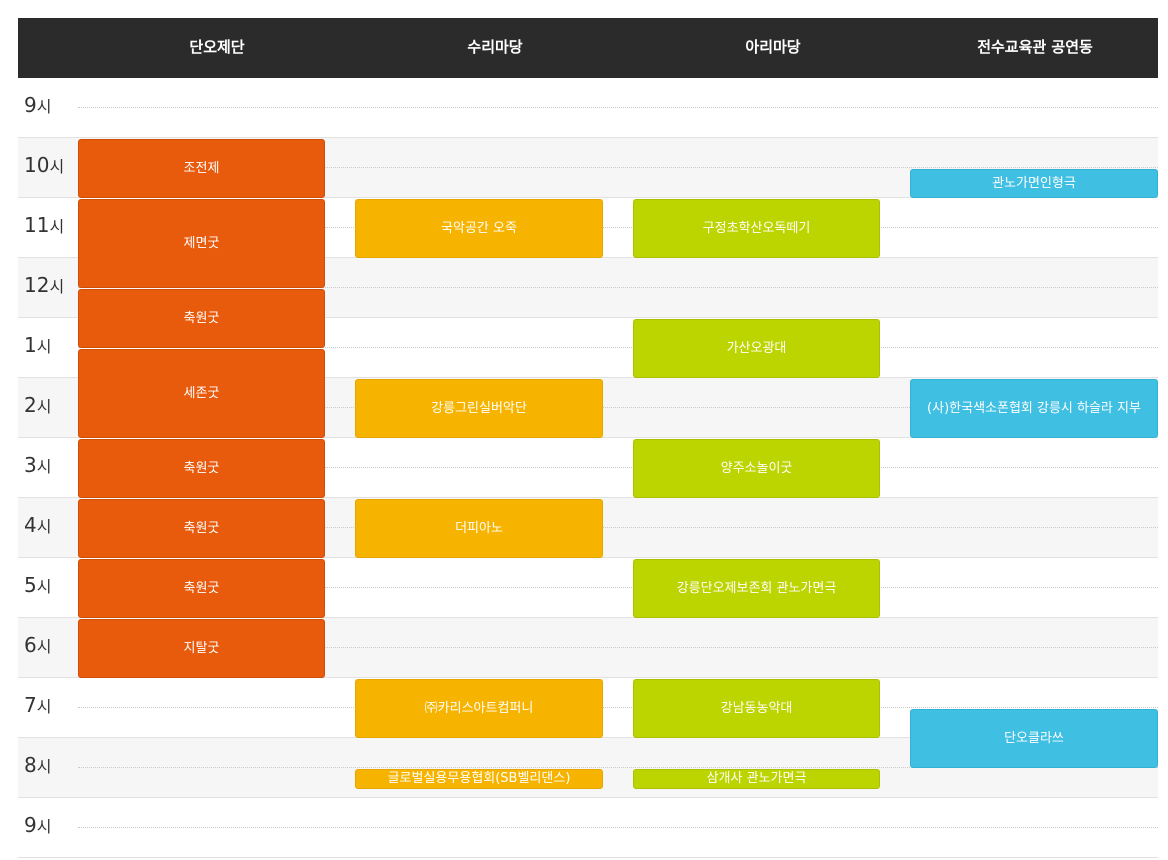 This screenshot has width=1168, height=860. What do you see at coordinates (30, 405) in the screenshot?
I see `hour-number: 2` at bounding box center [30, 405].